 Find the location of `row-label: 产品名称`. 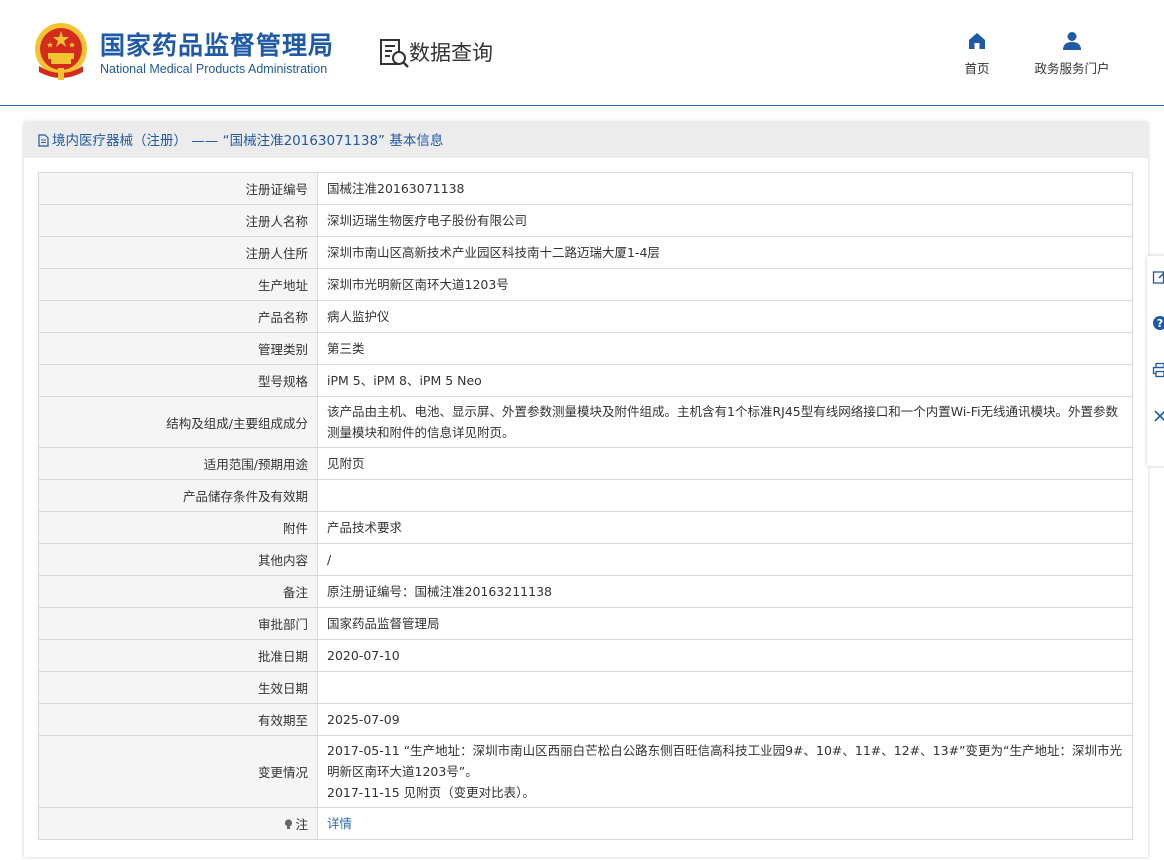

row-label: 产品名称 is located at coordinates (178, 316).